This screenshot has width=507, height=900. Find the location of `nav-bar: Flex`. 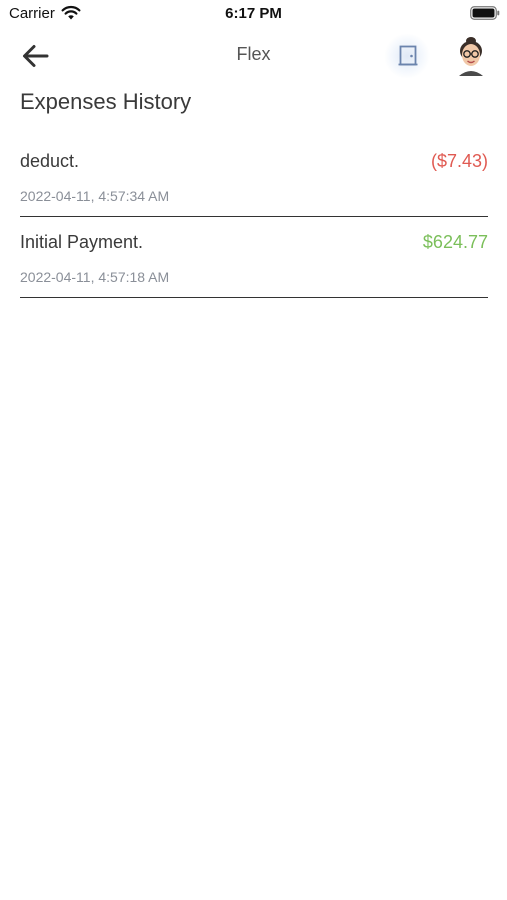

nav-bar: Flex is located at coordinates (253, 56).